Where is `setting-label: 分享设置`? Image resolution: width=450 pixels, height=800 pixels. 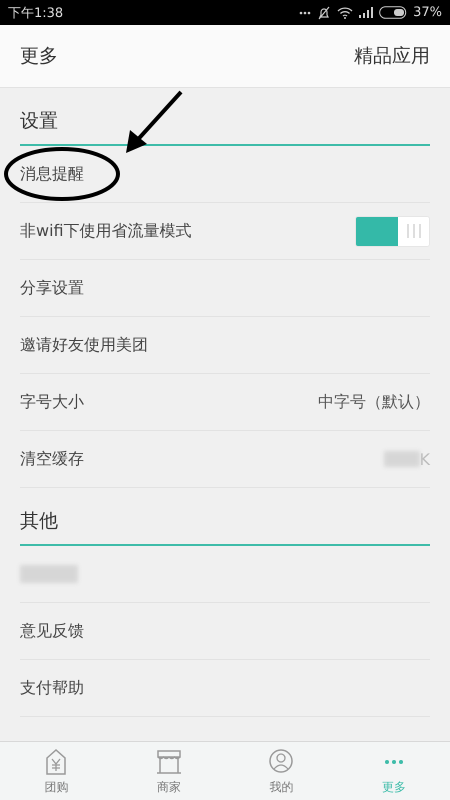 setting-label: 分享设置 is located at coordinates (52, 288).